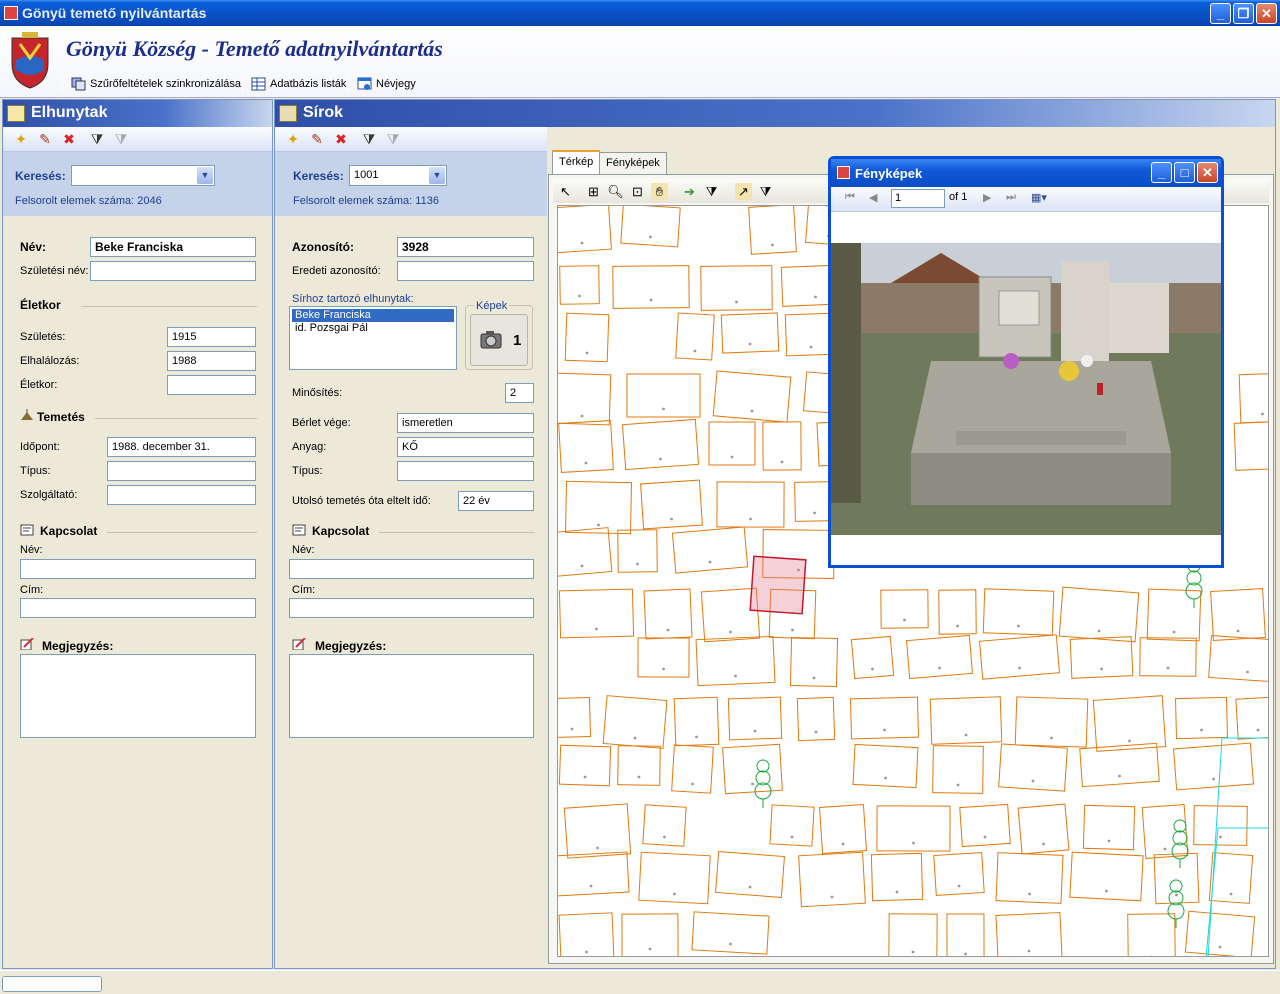  What do you see at coordinates (499, 340) in the screenshot?
I see `images-button: 1` at bounding box center [499, 340].